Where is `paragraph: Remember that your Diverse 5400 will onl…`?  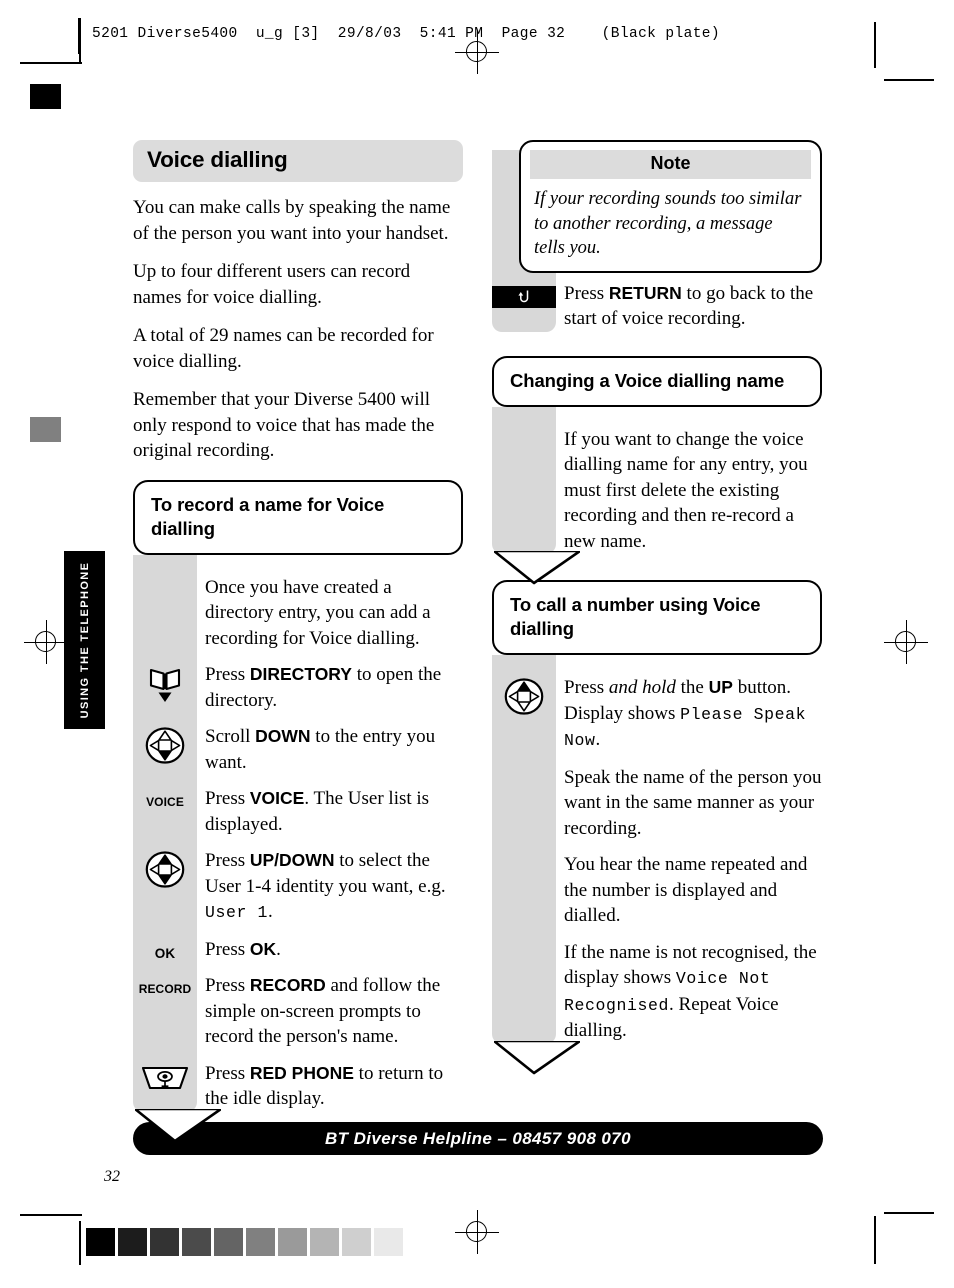
paragraph: Remember that your Diverse 5400 will onl… is located at coordinates (284, 425).